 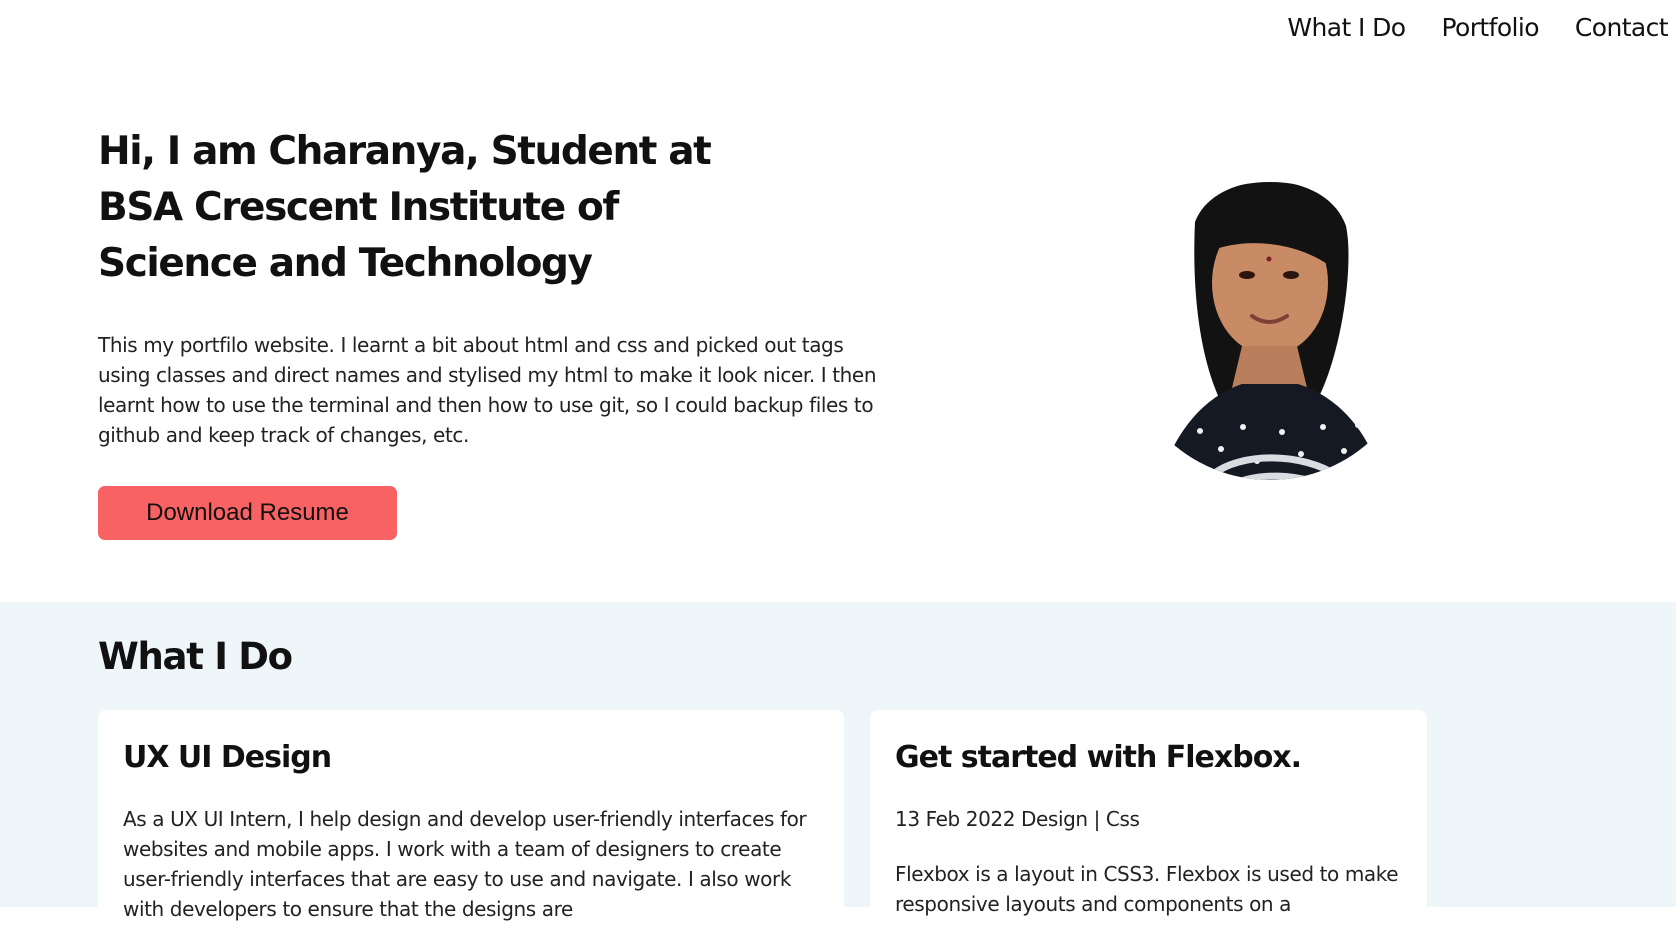 I want to click on card-meta: 13 Feb 2022 Design | Css, so click(x=1017, y=819).